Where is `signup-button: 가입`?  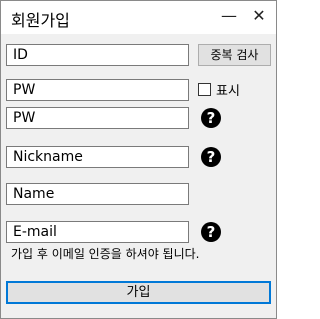 signup-button: 가입 is located at coordinates (138, 292).